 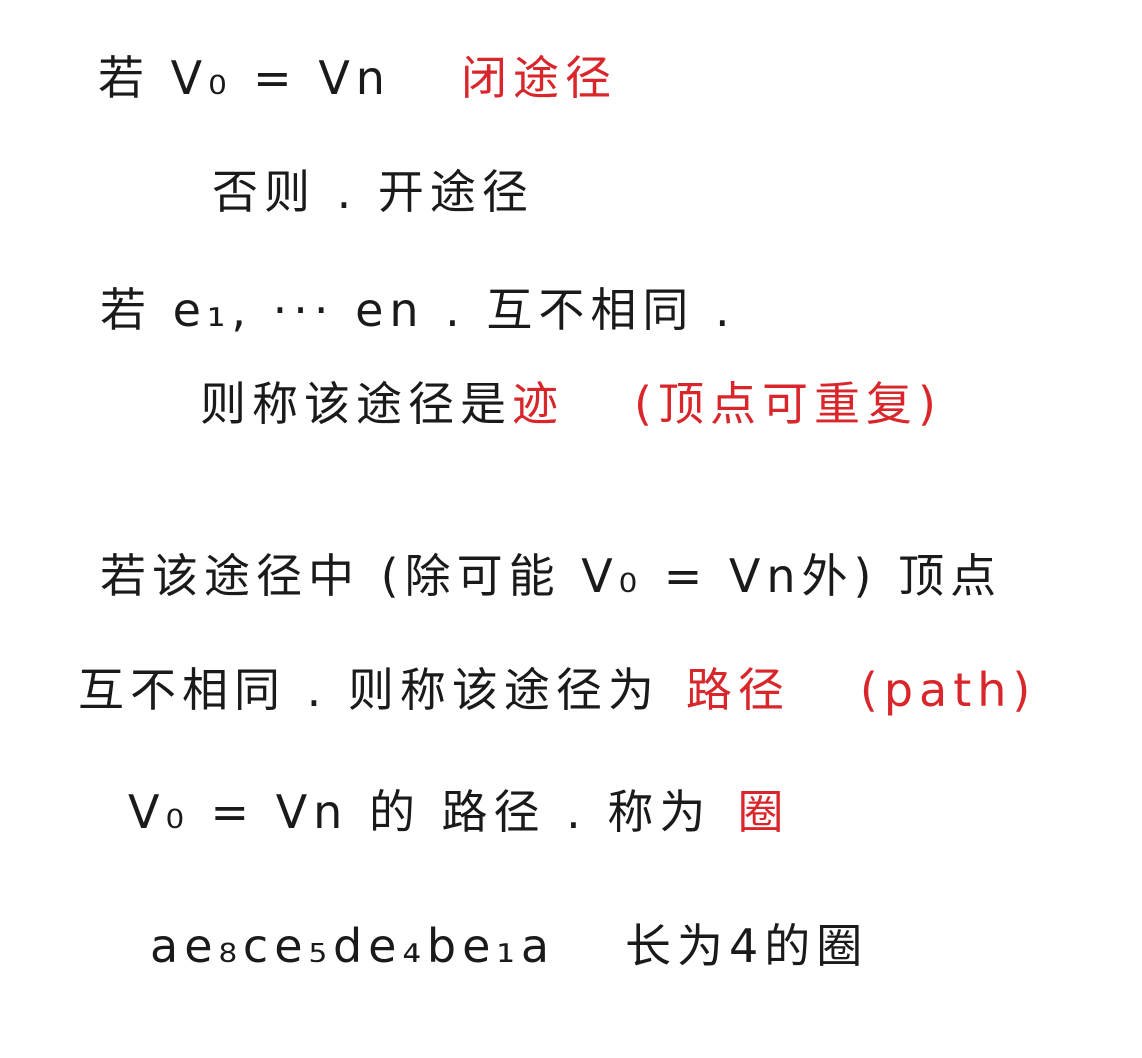 I want to click on trail-term: 迹, so click(x=538, y=404).